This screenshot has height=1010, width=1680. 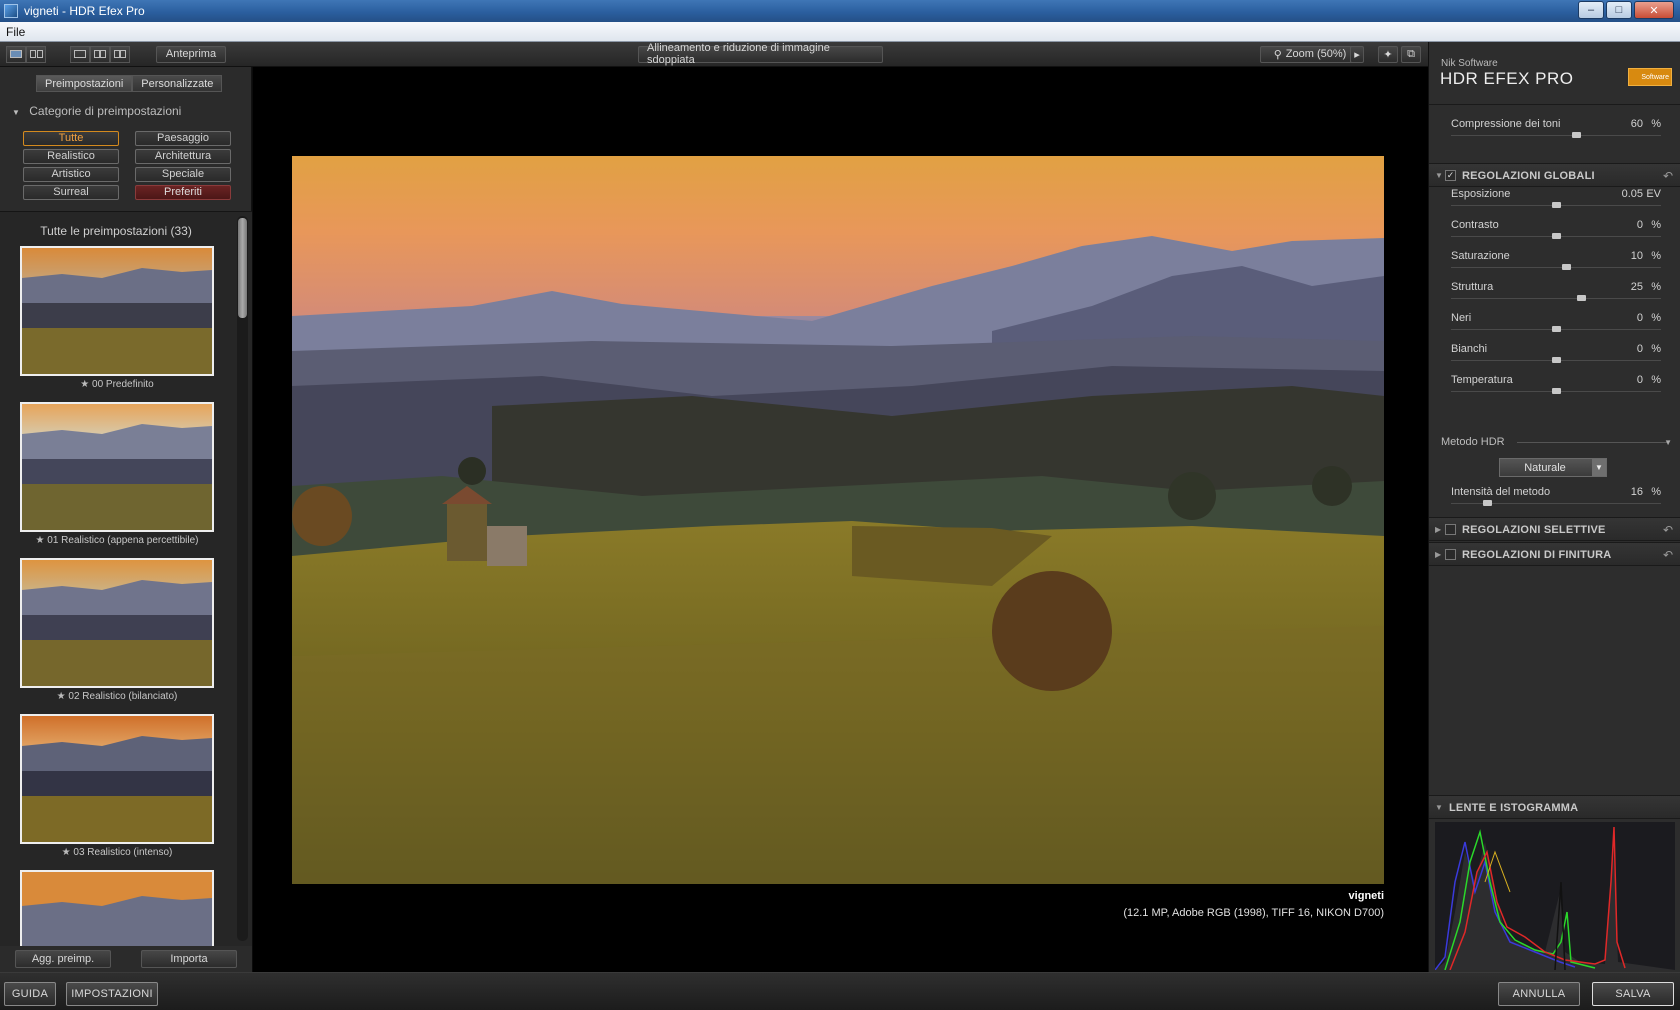 What do you see at coordinates (1556, 323) in the screenshot?
I see `slider-neri: Neri 0%` at bounding box center [1556, 323].